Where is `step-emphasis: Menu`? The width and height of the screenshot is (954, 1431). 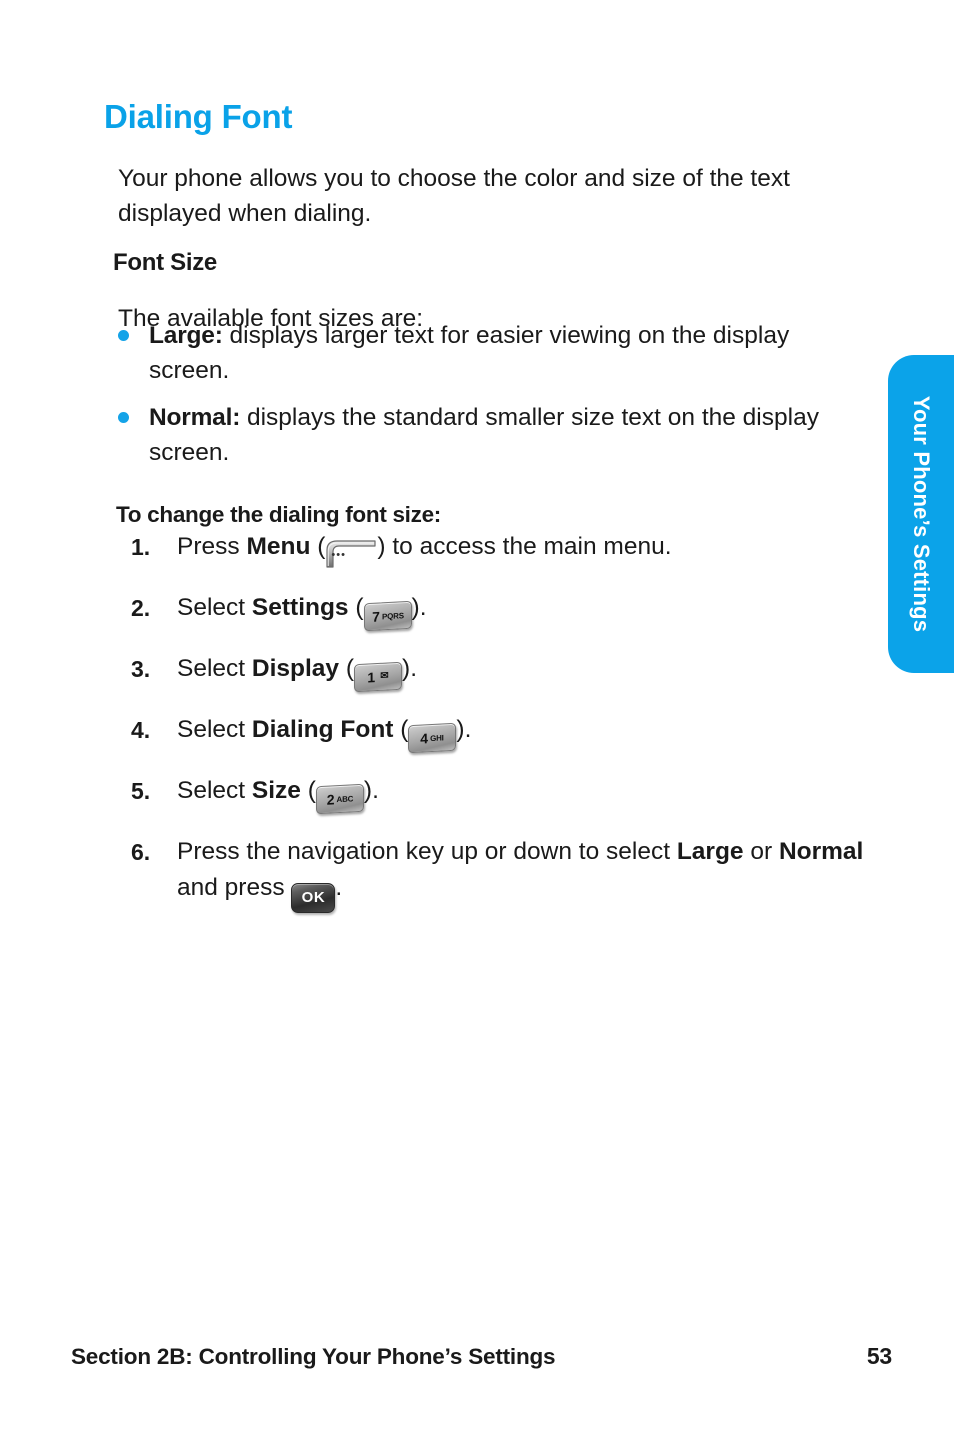
step-emphasis: Menu is located at coordinates (278, 546).